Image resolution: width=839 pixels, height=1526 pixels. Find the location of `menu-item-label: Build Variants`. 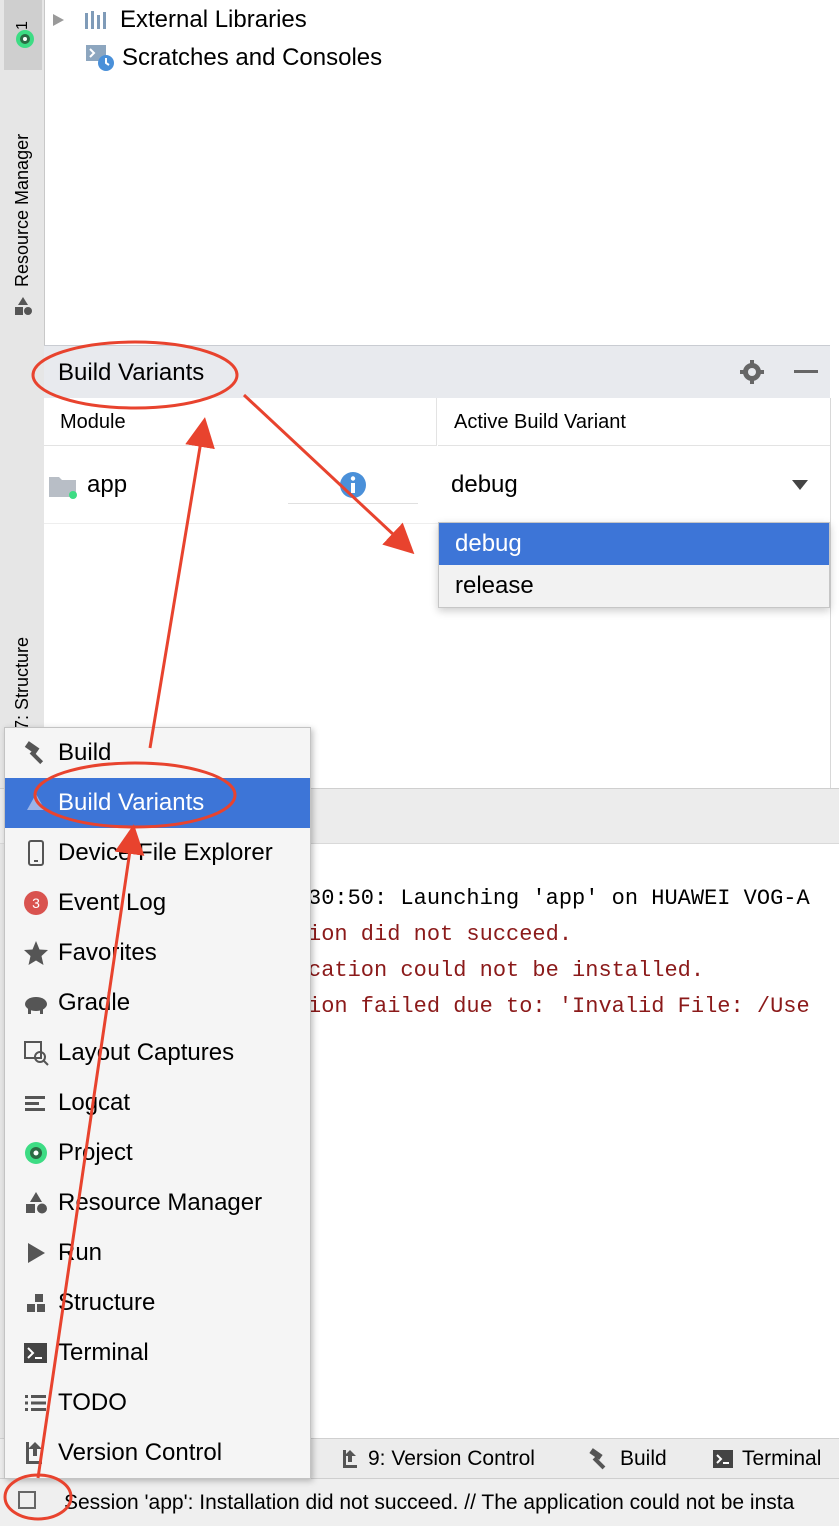

menu-item-label: Build Variants is located at coordinates (131, 802).